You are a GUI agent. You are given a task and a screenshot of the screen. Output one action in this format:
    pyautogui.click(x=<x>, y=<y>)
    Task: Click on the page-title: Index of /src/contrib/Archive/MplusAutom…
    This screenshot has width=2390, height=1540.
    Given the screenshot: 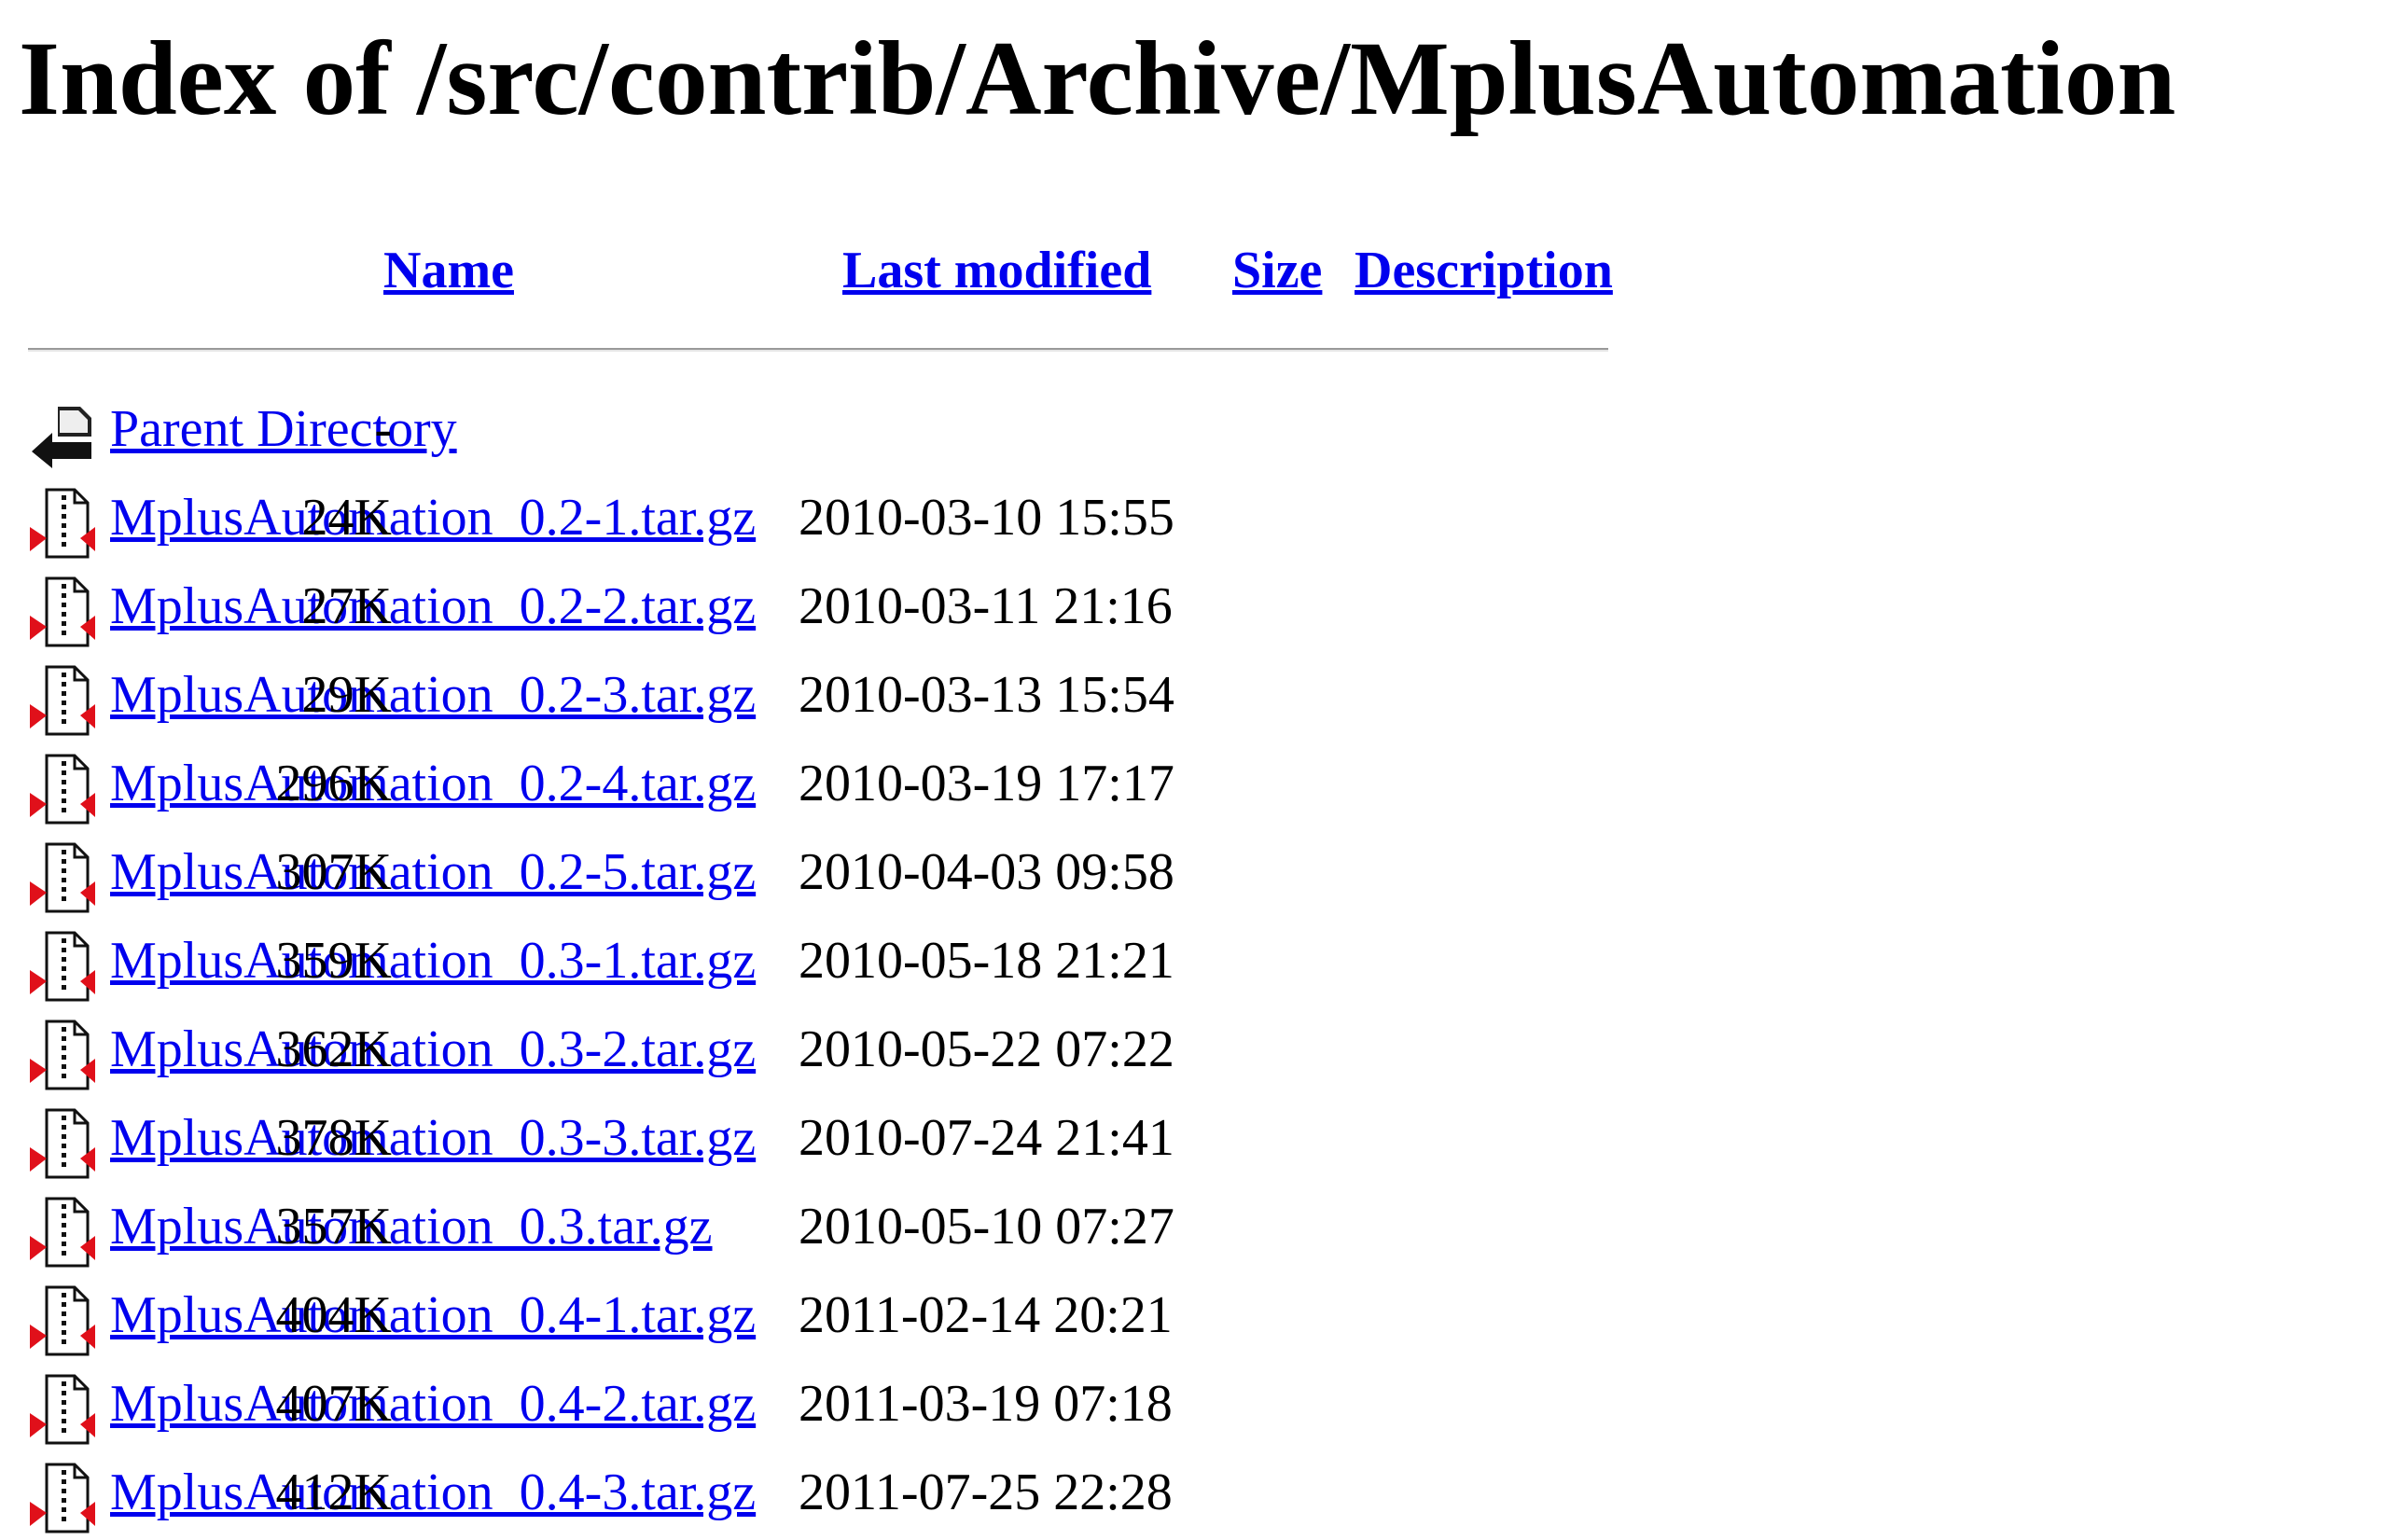 What is the action you would take?
    pyautogui.click(x=1097, y=79)
    